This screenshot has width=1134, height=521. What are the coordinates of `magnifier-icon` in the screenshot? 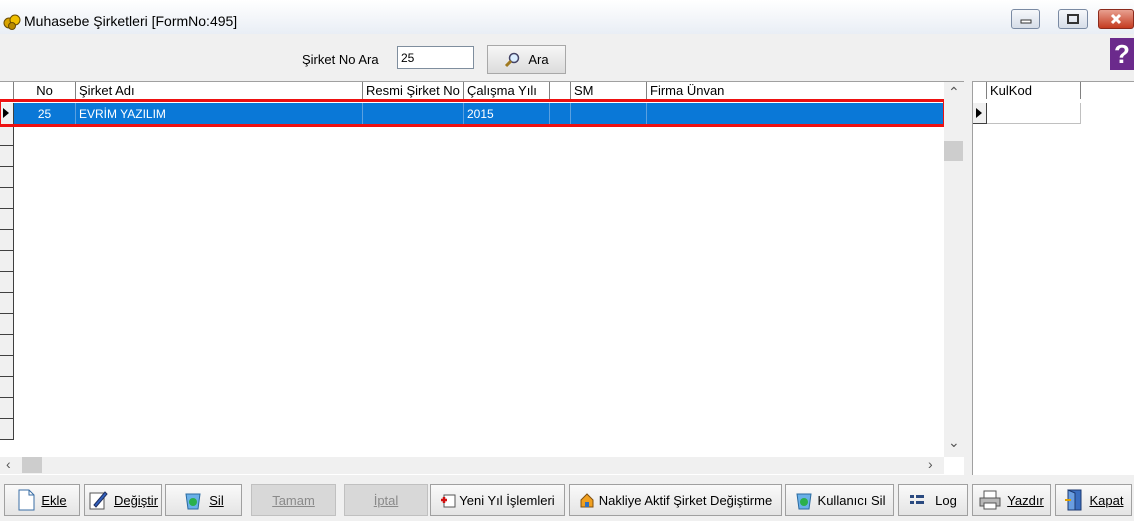 It's located at (512, 59).